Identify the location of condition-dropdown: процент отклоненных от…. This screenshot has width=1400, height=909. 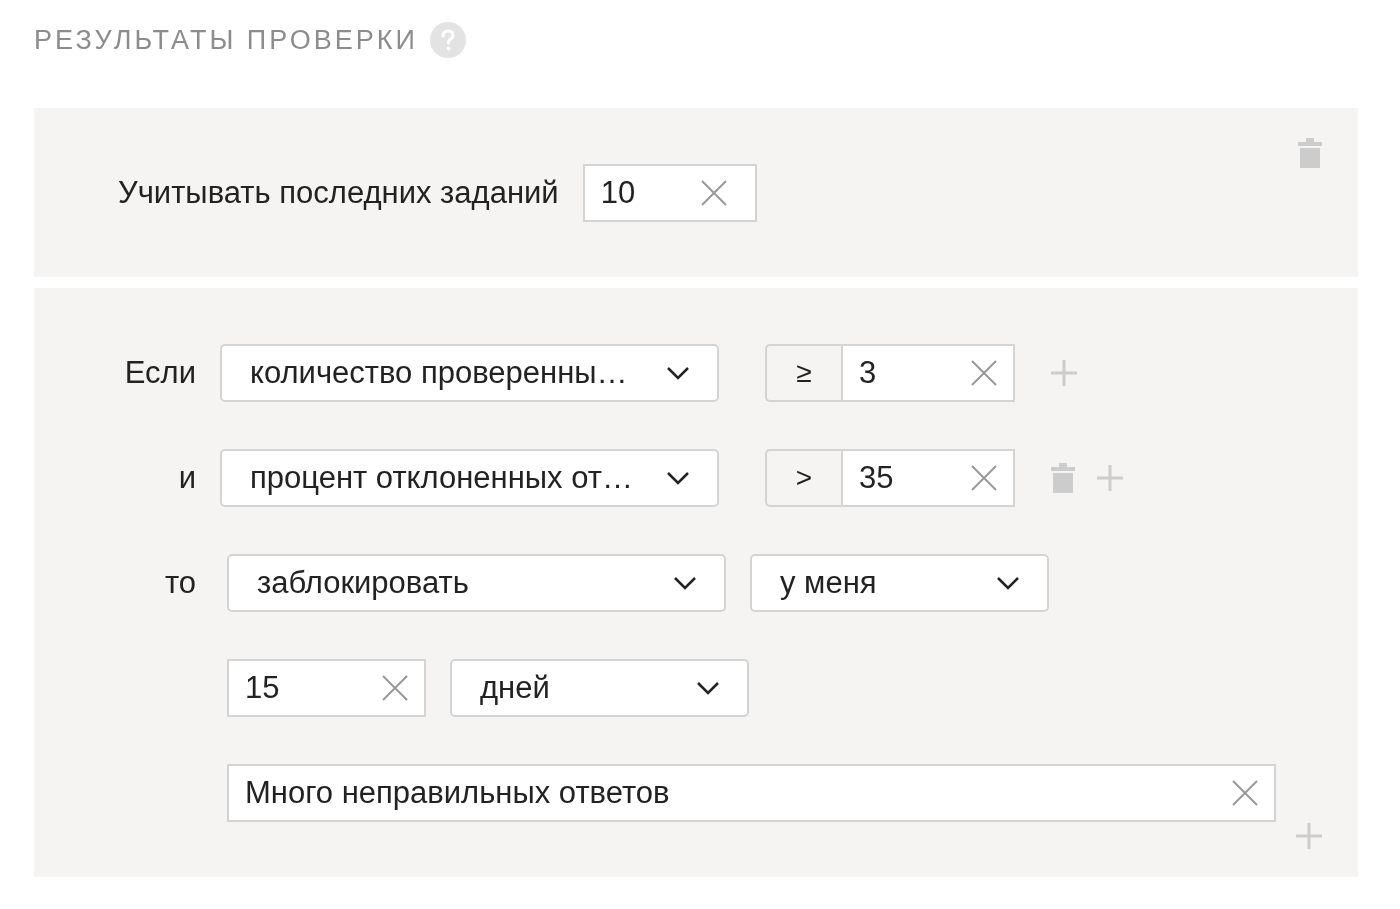
(469, 478).